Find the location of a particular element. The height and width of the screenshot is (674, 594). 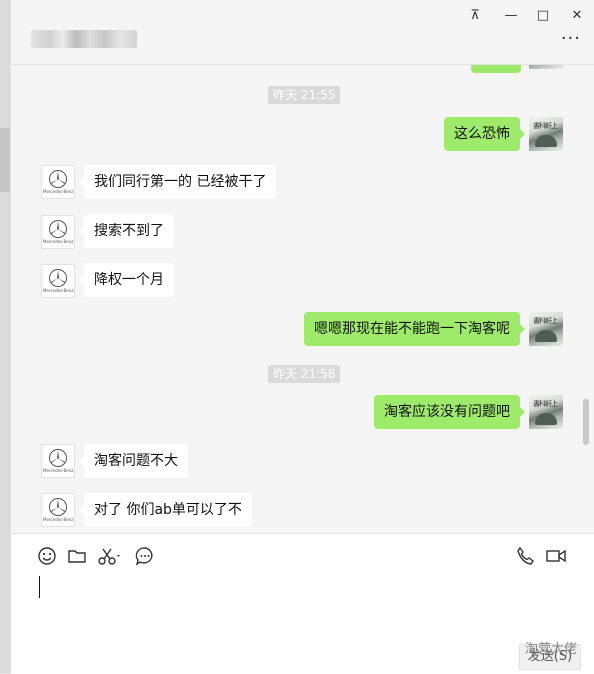

maximize-button: □ is located at coordinates (543, 16).